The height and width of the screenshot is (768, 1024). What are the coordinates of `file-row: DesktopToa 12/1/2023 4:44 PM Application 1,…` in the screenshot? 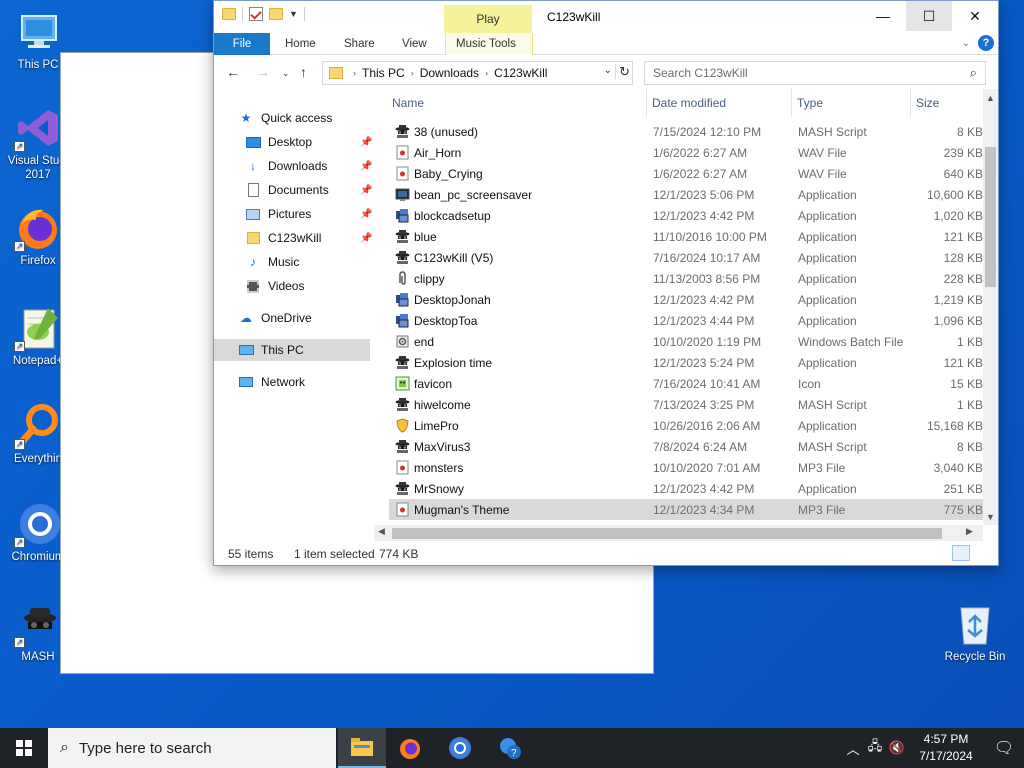 It's located at (686, 320).